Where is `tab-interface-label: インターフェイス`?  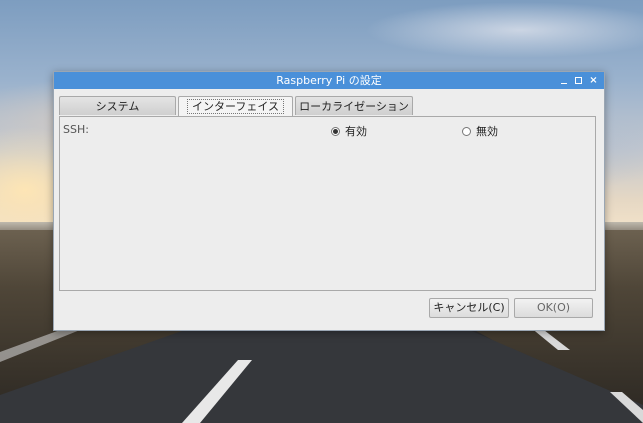 tab-interface-label: インターフェイス is located at coordinates (235, 106).